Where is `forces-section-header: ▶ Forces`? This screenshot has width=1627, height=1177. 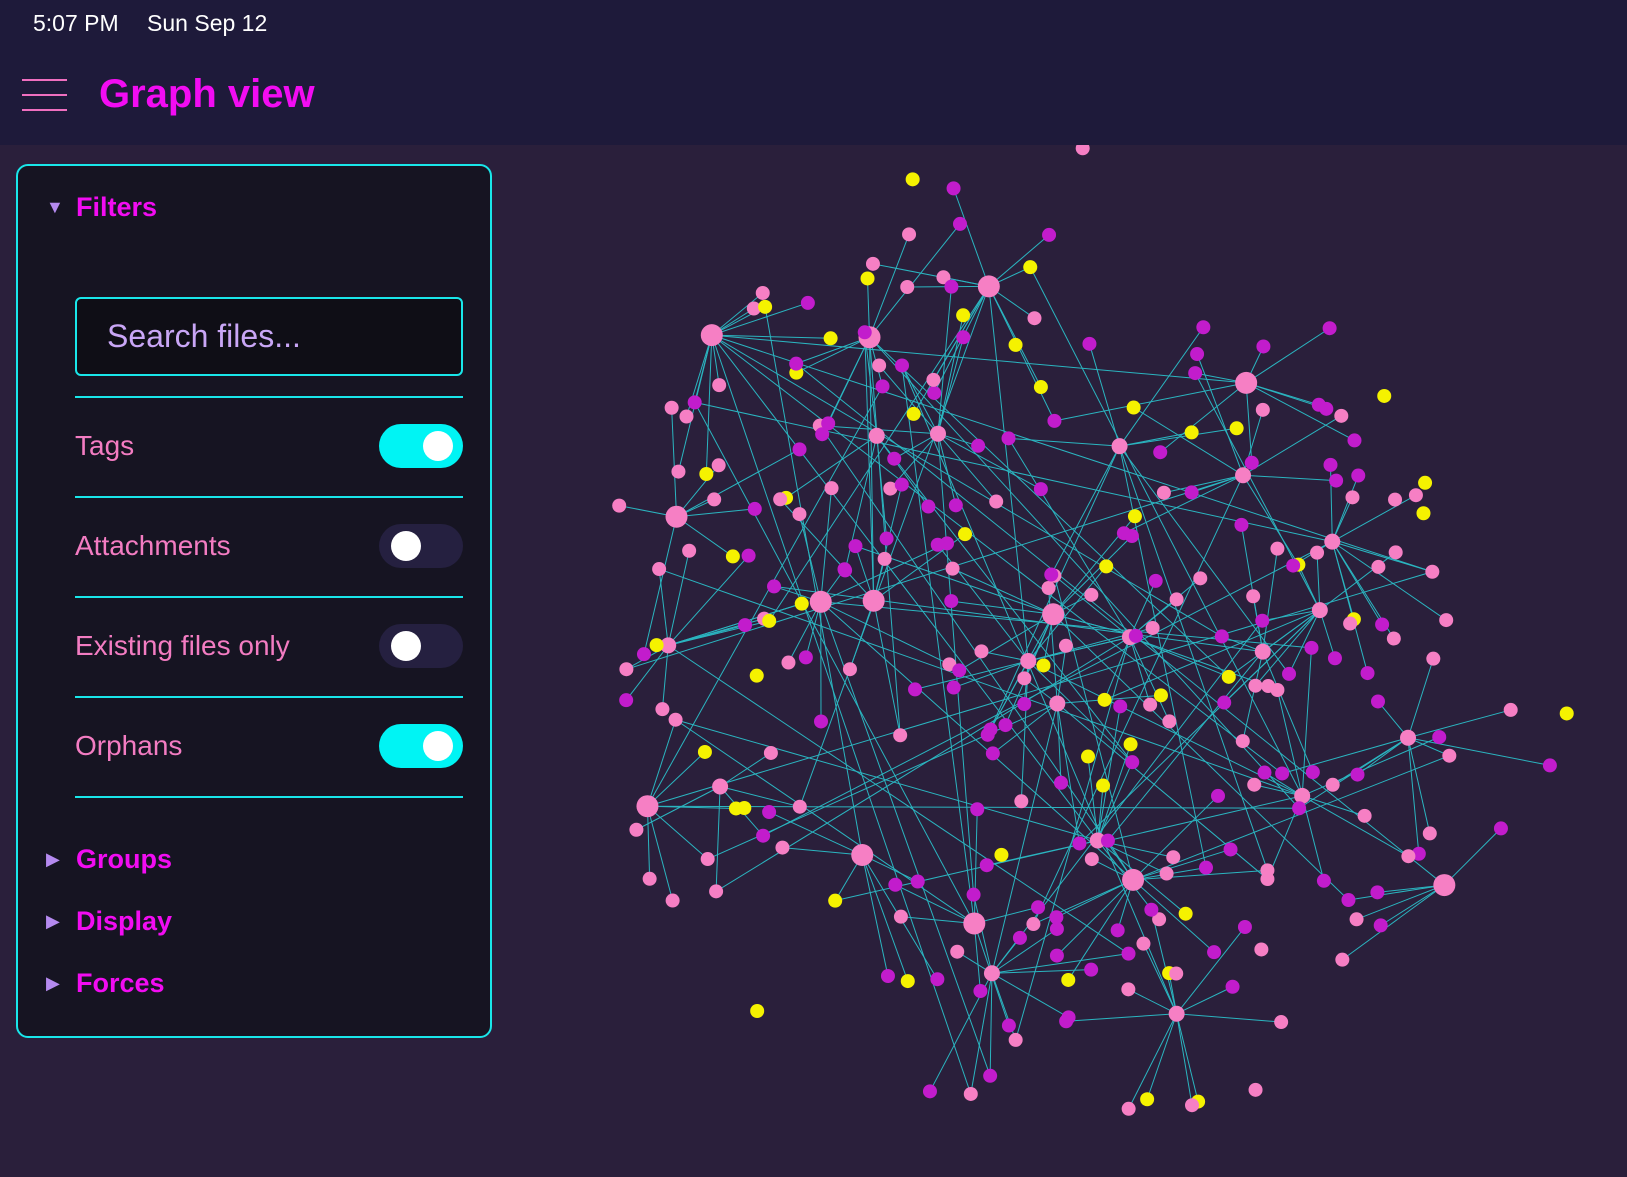 forces-section-header: ▶ Forces is located at coordinates (105, 983).